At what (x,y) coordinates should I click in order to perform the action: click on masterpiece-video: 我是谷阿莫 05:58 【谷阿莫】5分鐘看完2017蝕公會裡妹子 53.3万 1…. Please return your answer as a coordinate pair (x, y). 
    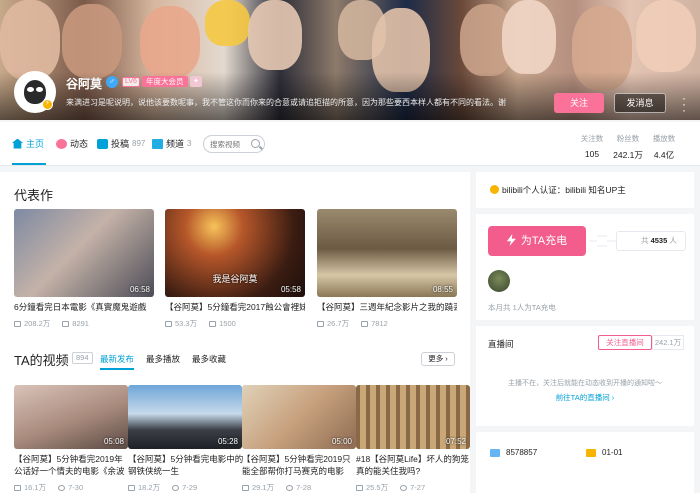
    Looking at the image, I should click on (235, 269).